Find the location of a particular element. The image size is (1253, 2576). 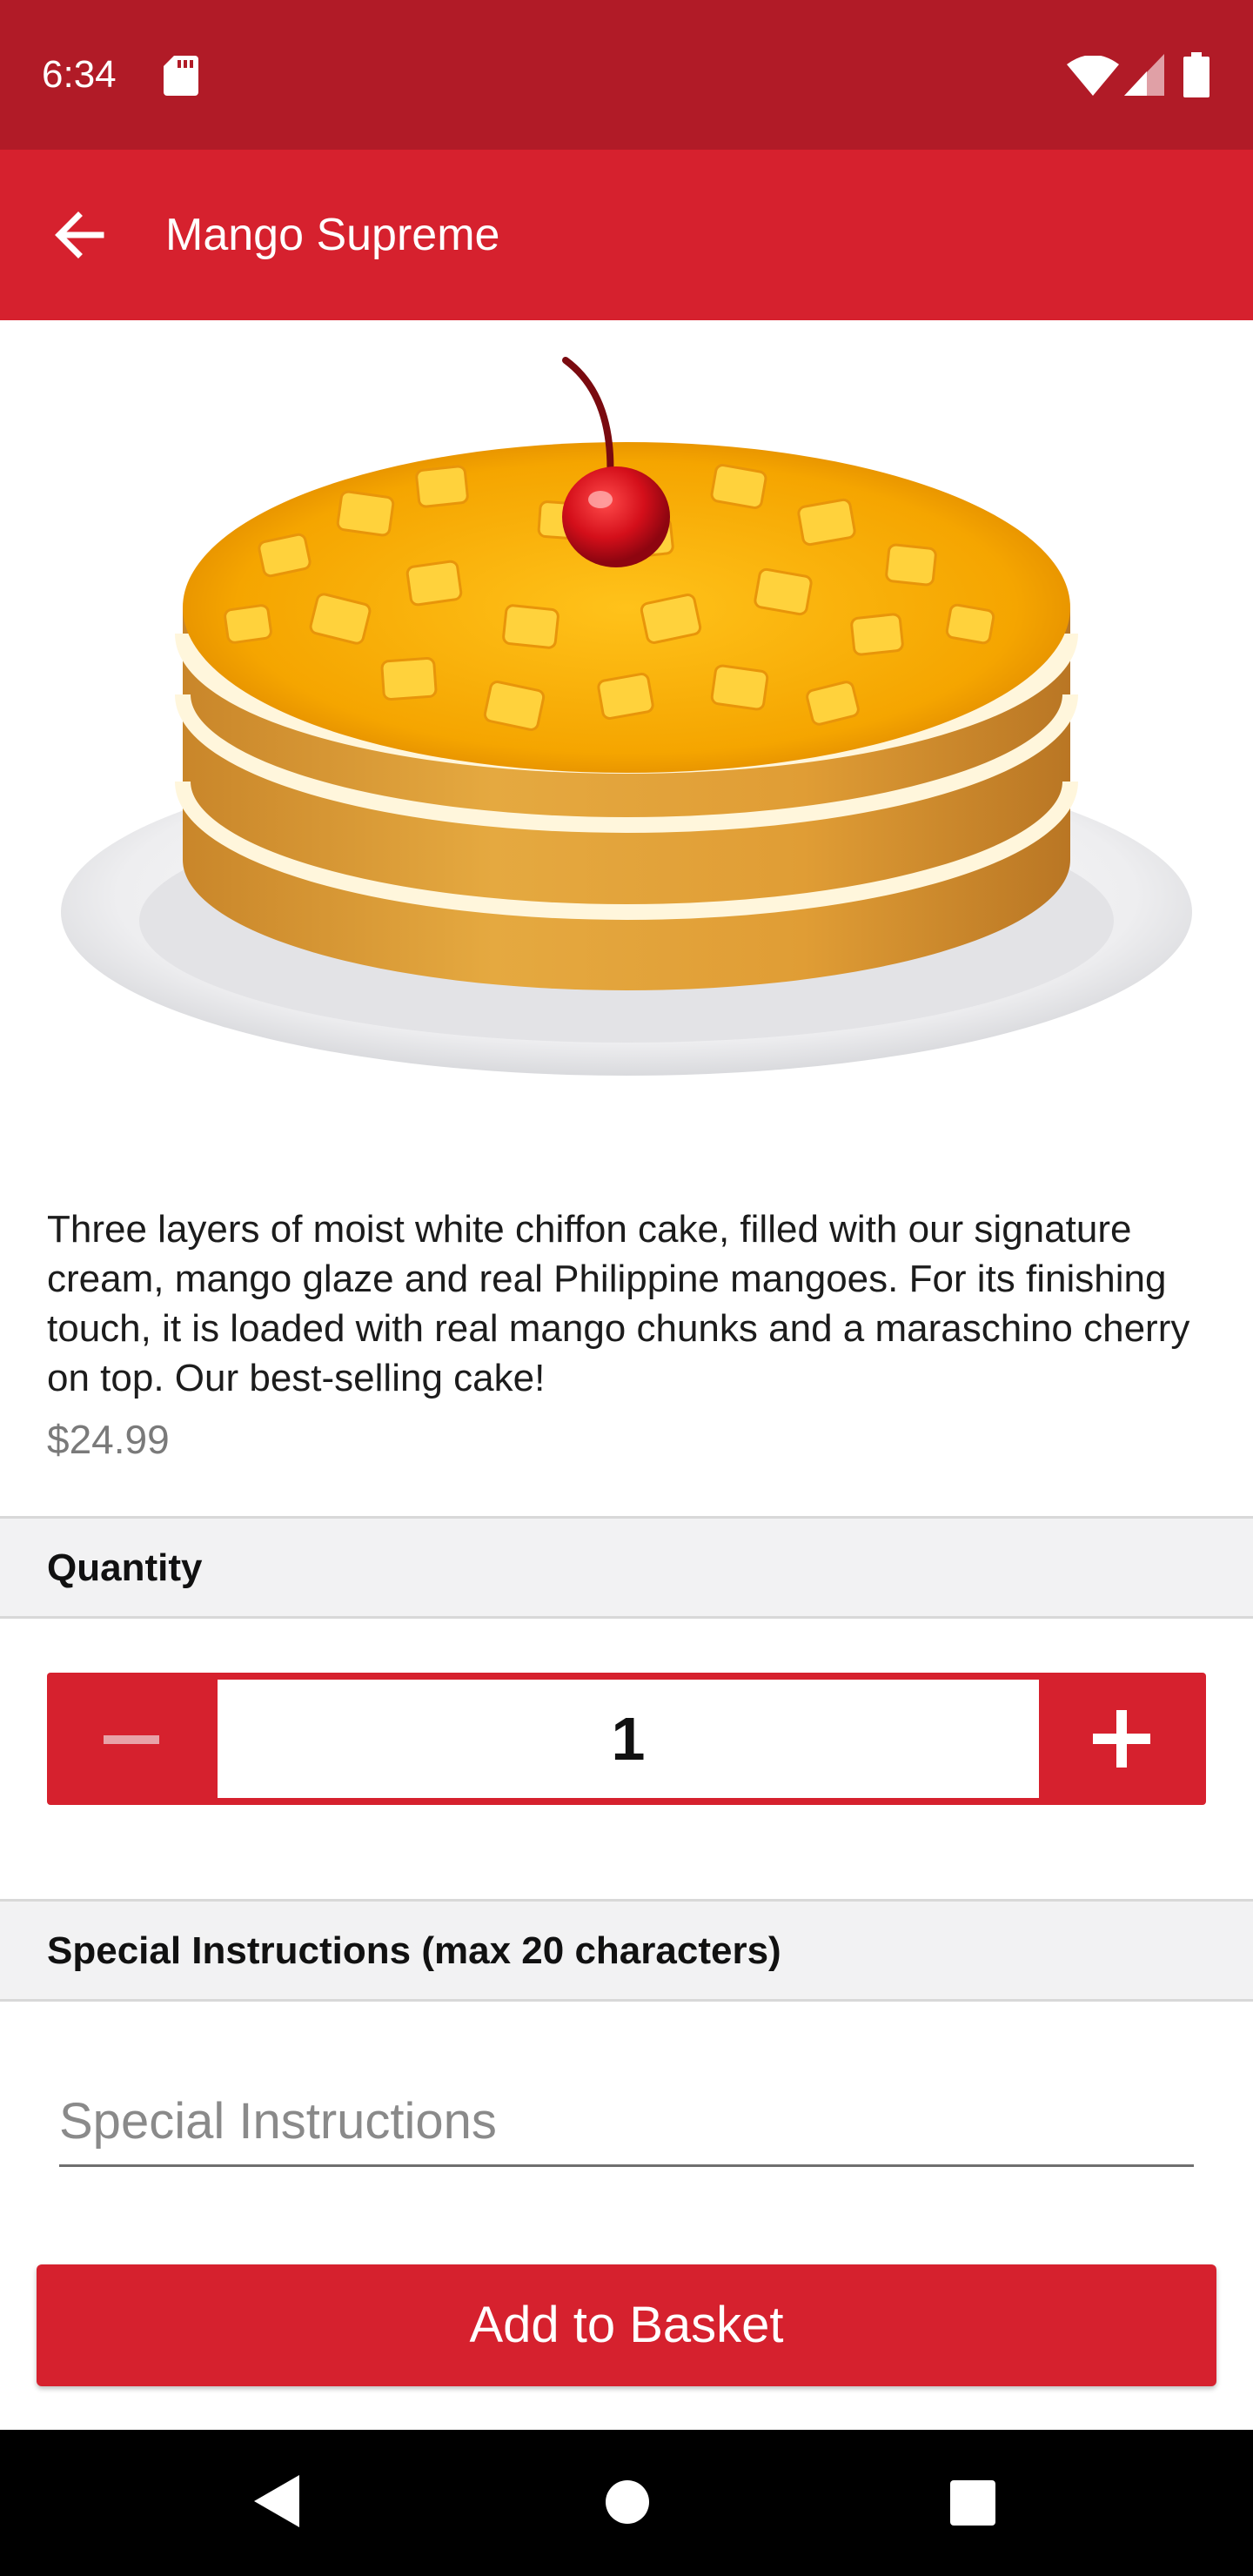

sd-card-icon is located at coordinates (181, 76).